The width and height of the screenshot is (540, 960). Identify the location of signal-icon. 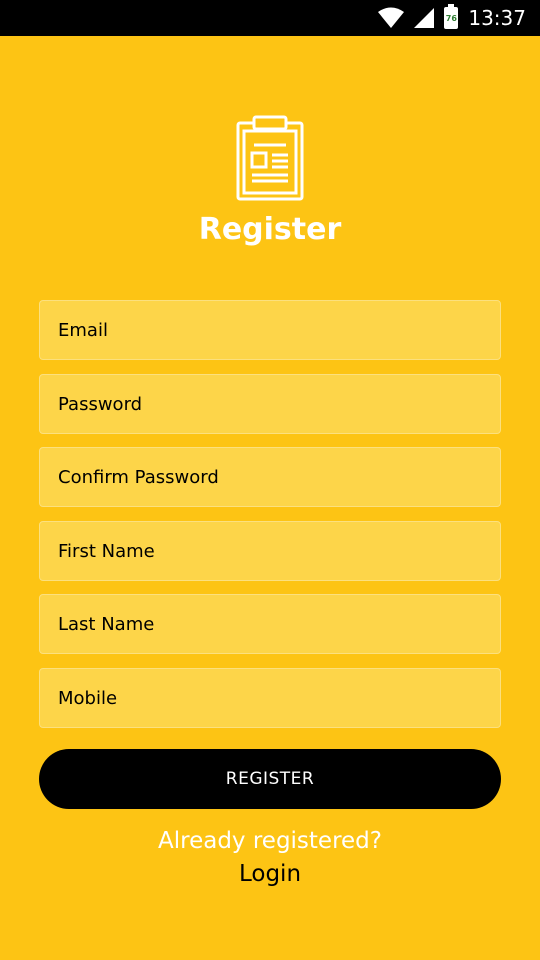
(424, 18).